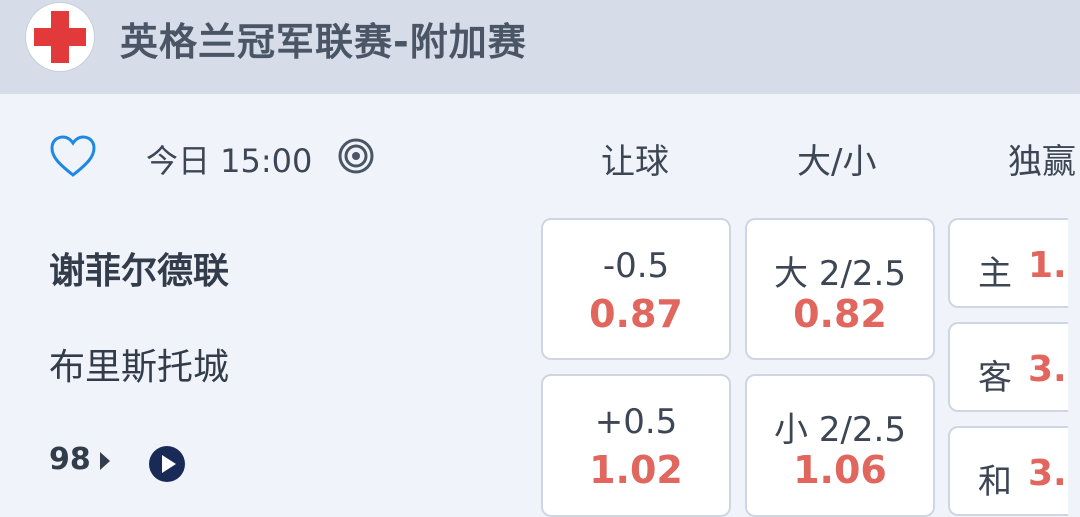 The image size is (1080, 517). I want to click on handicap-home-line: -0.5, so click(636, 266).